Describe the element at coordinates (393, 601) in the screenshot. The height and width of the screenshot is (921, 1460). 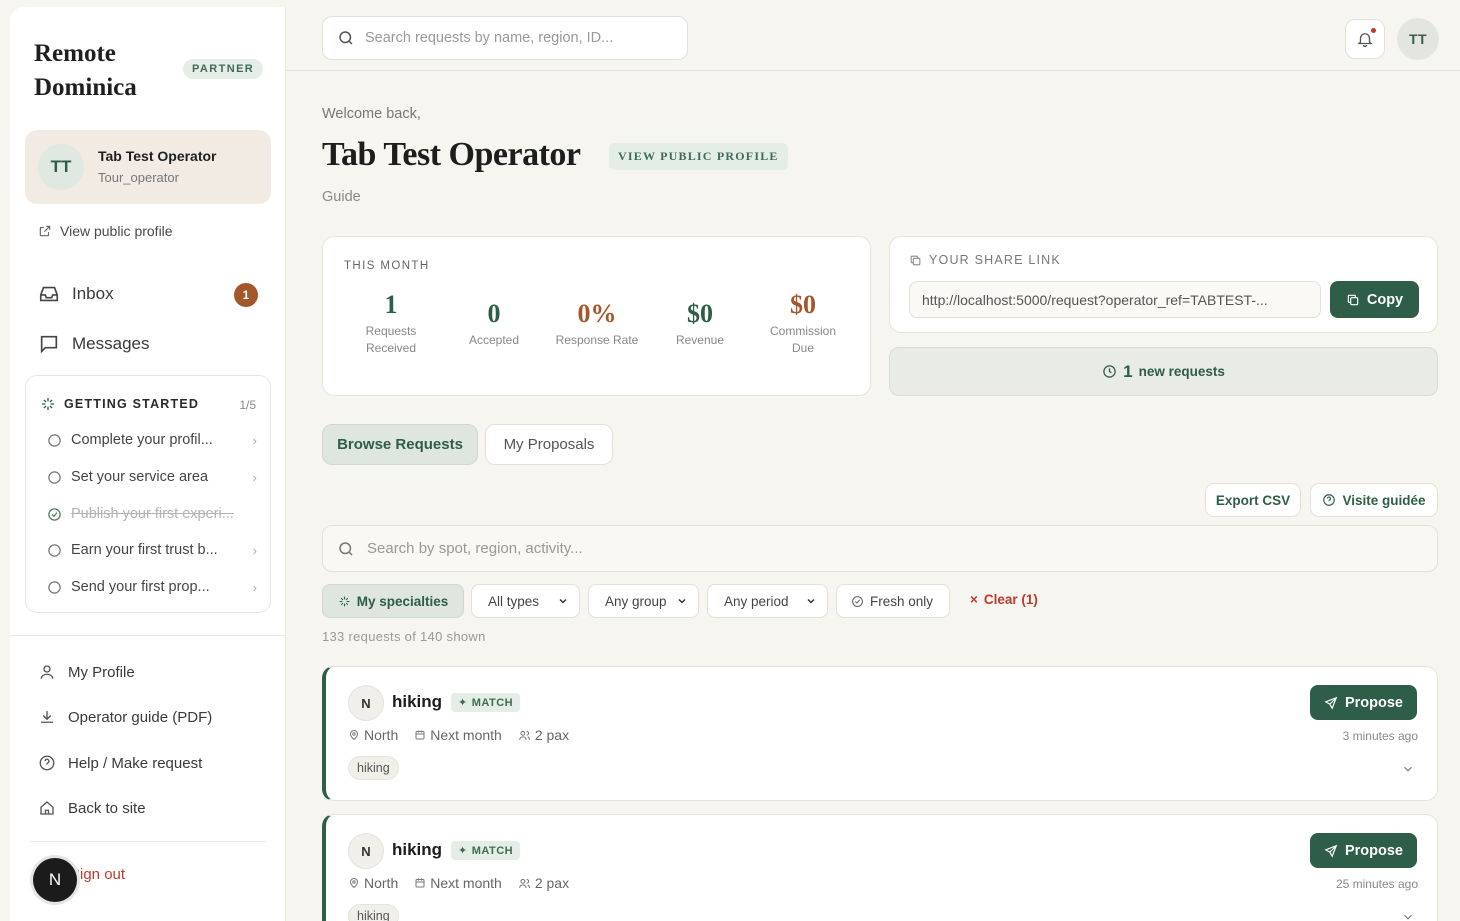
I see `filter-my-specialties: My specialties` at that location.